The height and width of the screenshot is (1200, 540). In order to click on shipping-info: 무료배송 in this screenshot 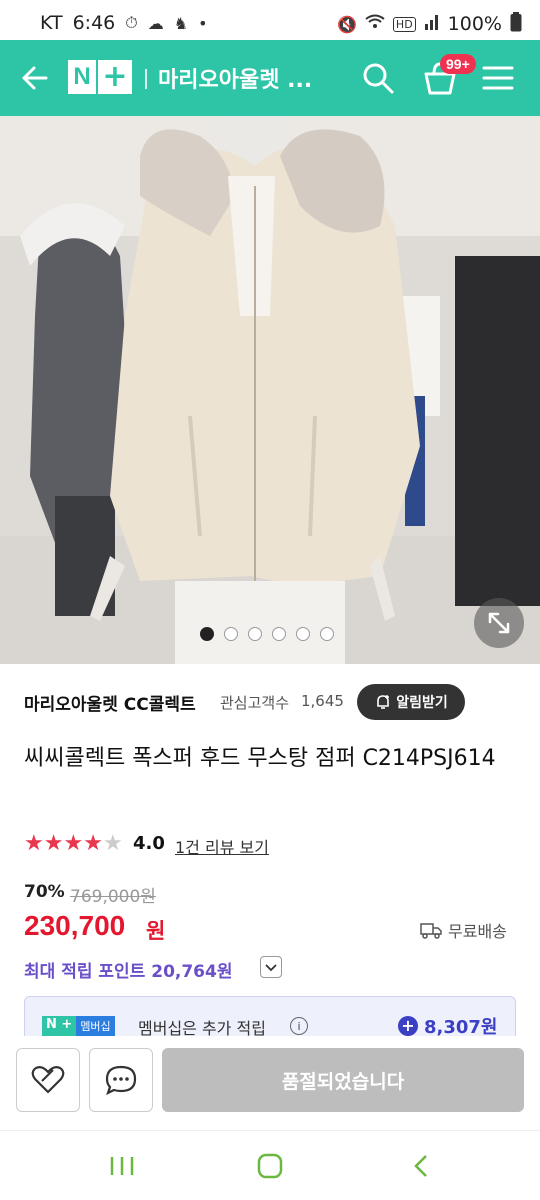, I will do `click(463, 930)`.